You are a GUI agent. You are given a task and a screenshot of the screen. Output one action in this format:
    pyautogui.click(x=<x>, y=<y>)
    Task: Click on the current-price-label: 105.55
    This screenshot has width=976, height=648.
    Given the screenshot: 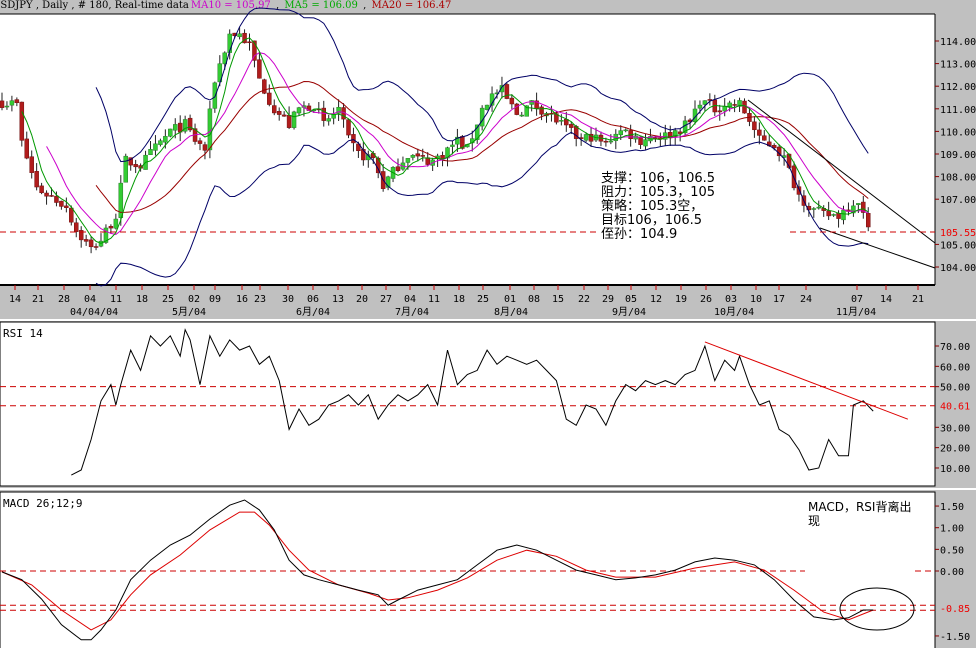 What is the action you would take?
    pyautogui.click(x=958, y=233)
    